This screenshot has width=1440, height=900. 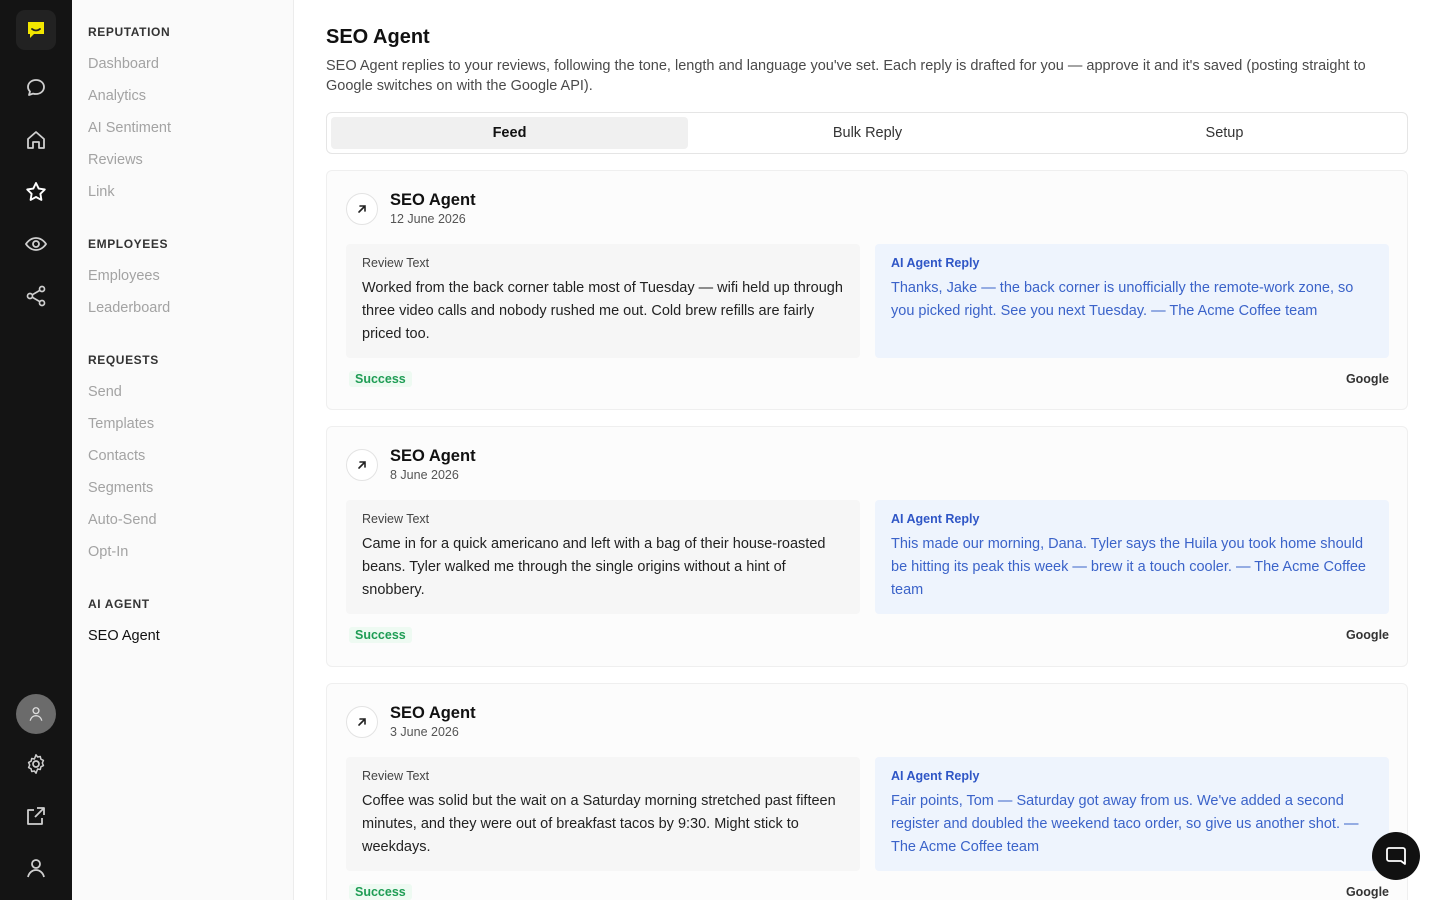 I want to click on tab-bar: Feed Bulk Reply Setup, so click(x=867, y=133).